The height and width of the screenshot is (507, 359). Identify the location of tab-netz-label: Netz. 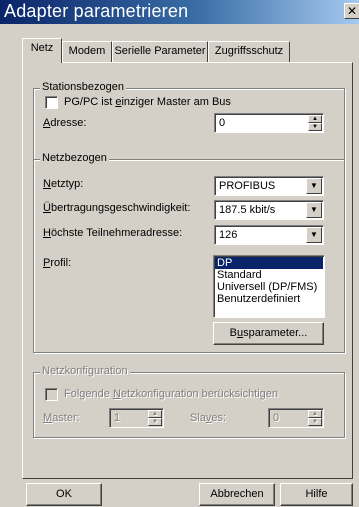
(42, 48).